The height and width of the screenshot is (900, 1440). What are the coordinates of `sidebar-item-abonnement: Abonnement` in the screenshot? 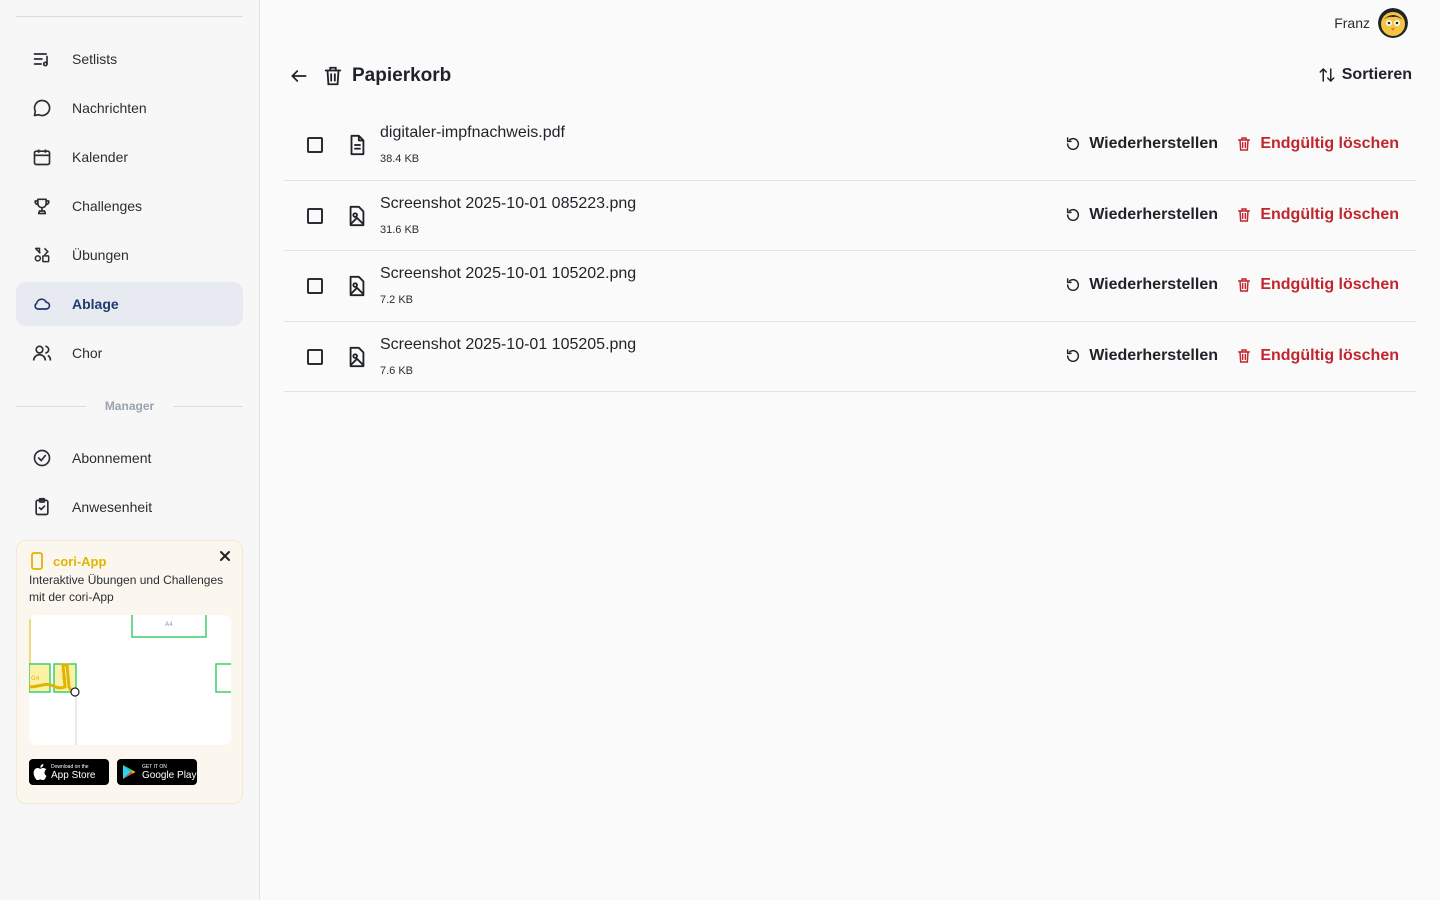 It's located at (129, 458).